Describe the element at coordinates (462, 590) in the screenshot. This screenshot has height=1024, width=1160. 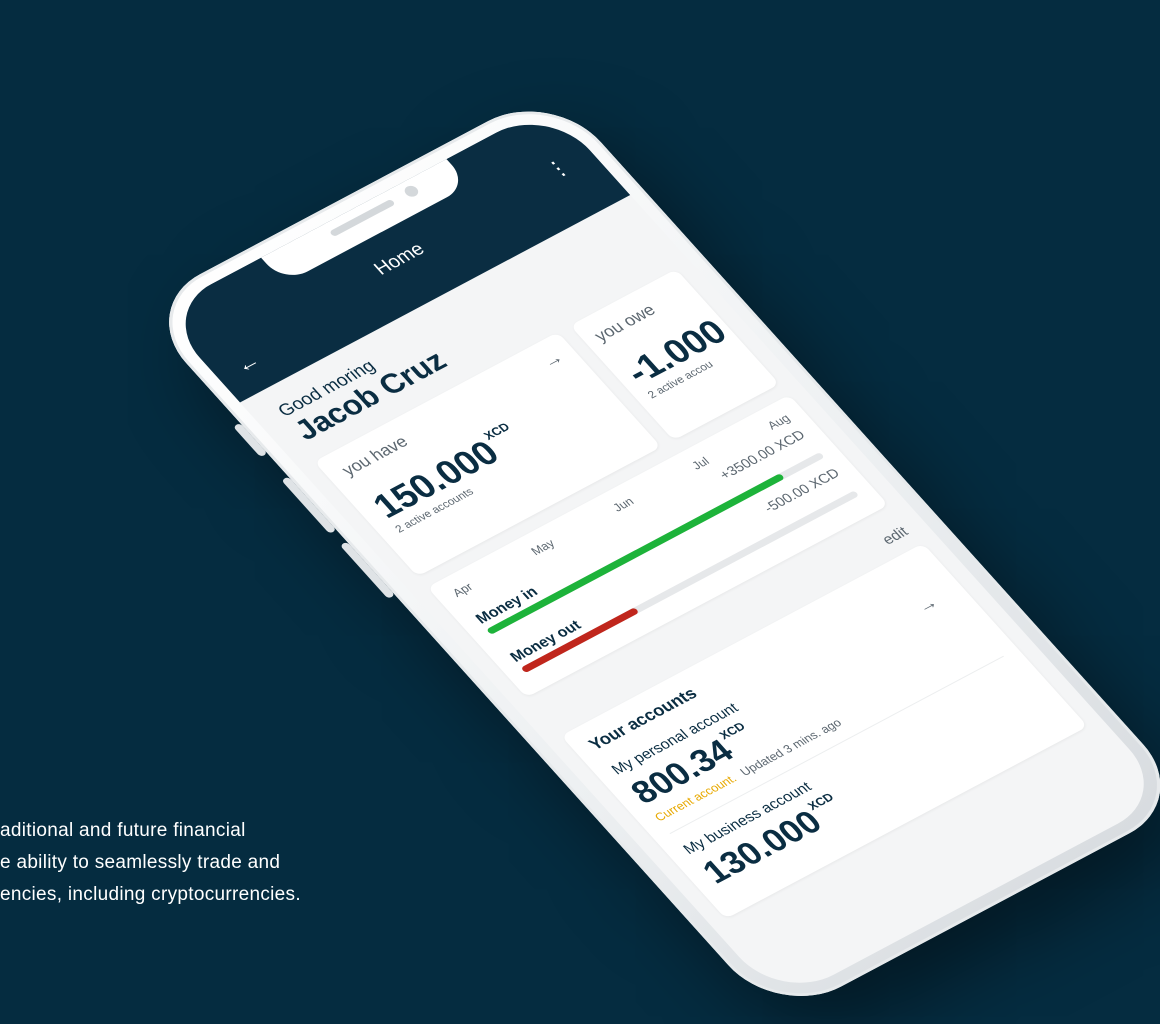
I see `month-label: Apr` at that location.